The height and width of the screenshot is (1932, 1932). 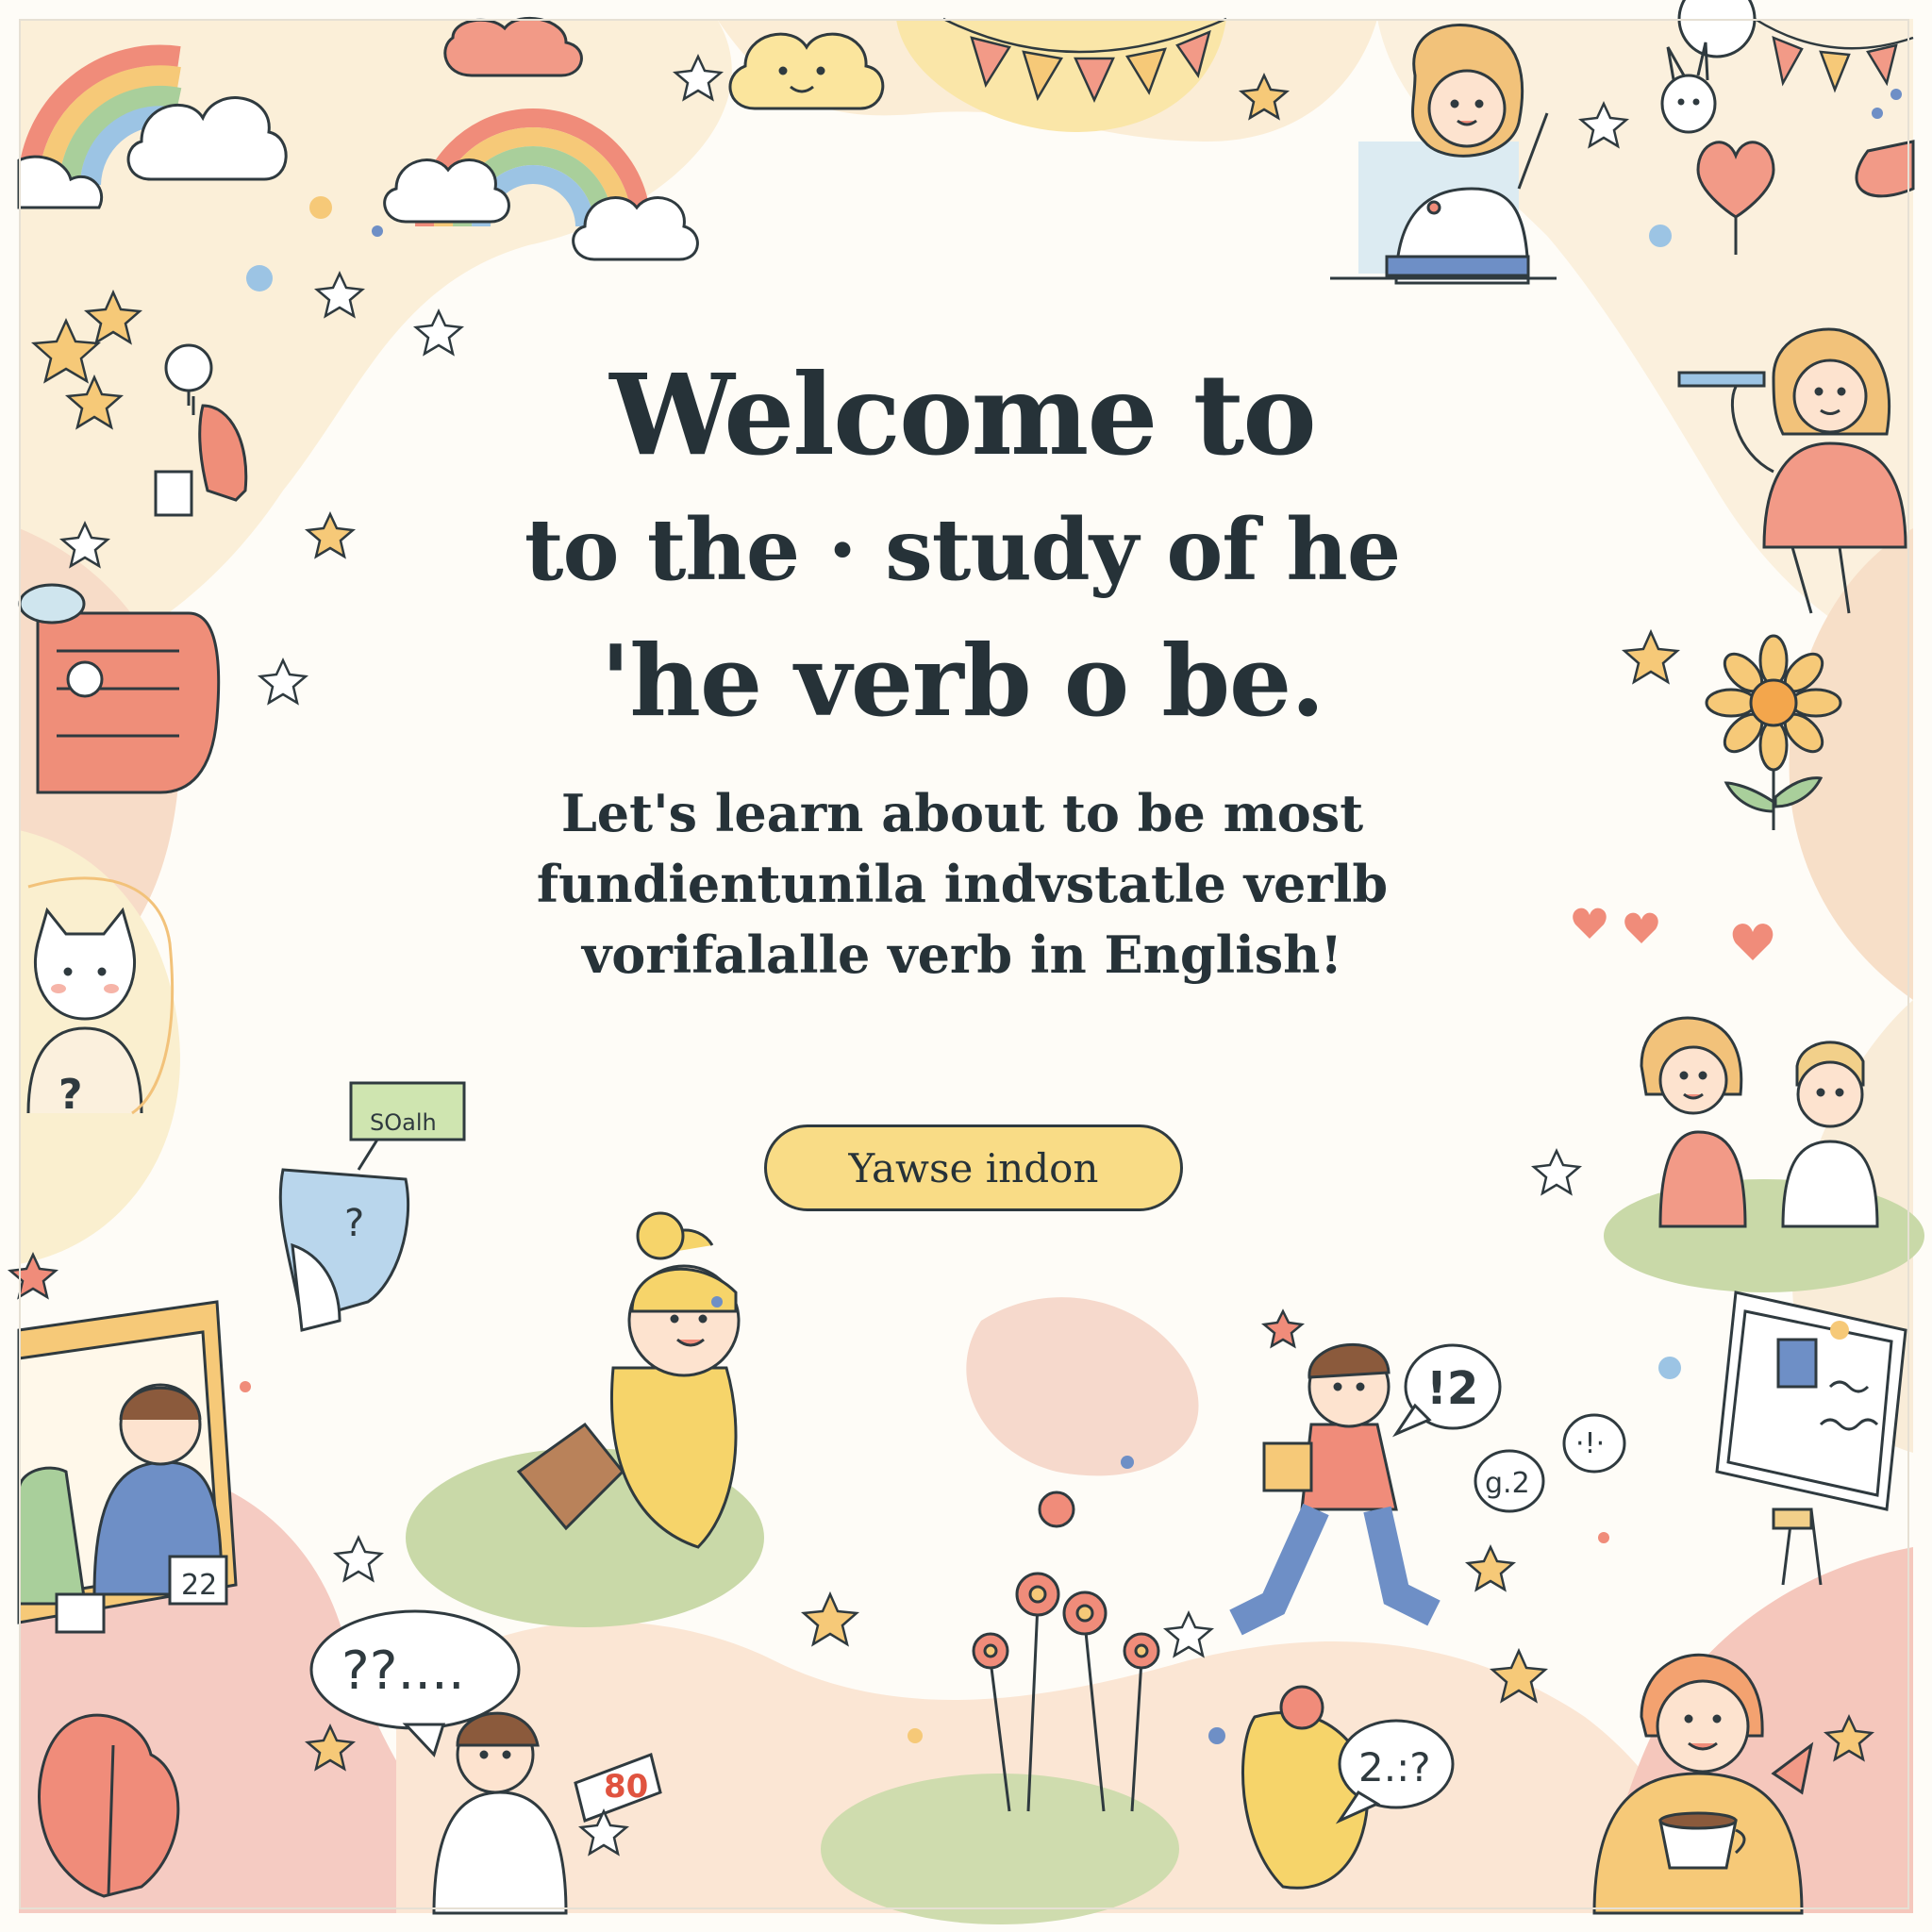 I want to click on heading-line-3: 'he verb o be., so click(x=963, y=681).